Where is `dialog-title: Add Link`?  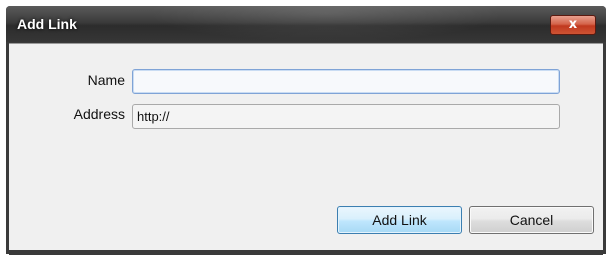
dialog-title: Add Link is located at coordinates (47, 24).